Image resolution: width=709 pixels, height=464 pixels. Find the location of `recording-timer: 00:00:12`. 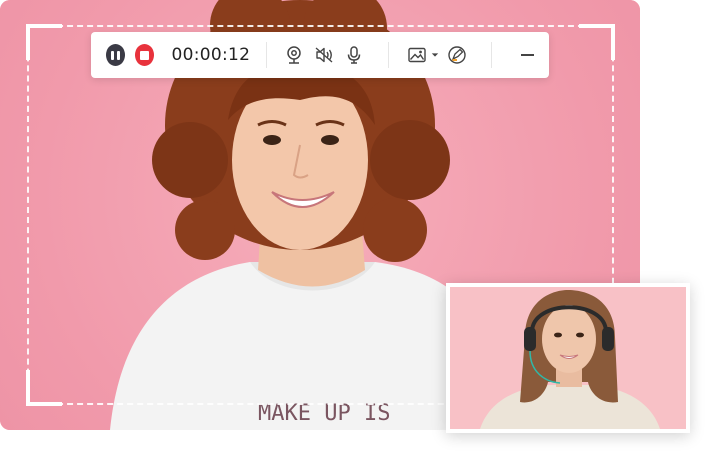

recording-timer: 00:00:12 is located at coordinates (211, 55).